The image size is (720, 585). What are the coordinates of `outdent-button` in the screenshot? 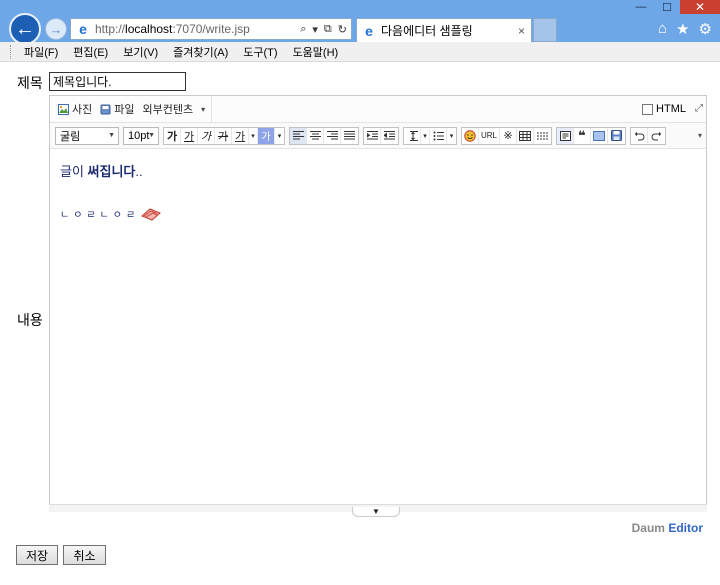 It's located at (389, 136).